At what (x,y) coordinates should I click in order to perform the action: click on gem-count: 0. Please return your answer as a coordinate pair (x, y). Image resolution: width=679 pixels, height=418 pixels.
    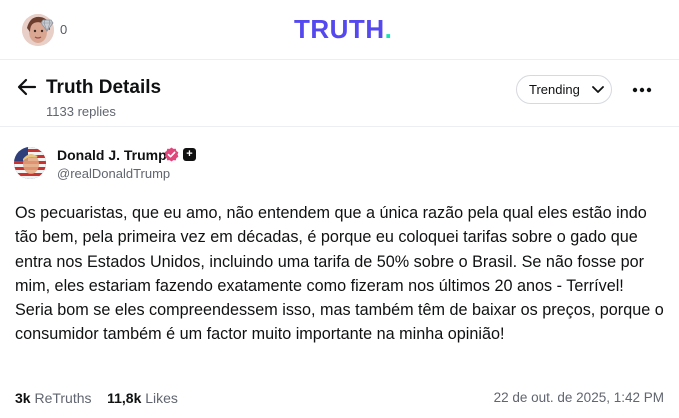
    Looking at the image, I should click on (64, 29).